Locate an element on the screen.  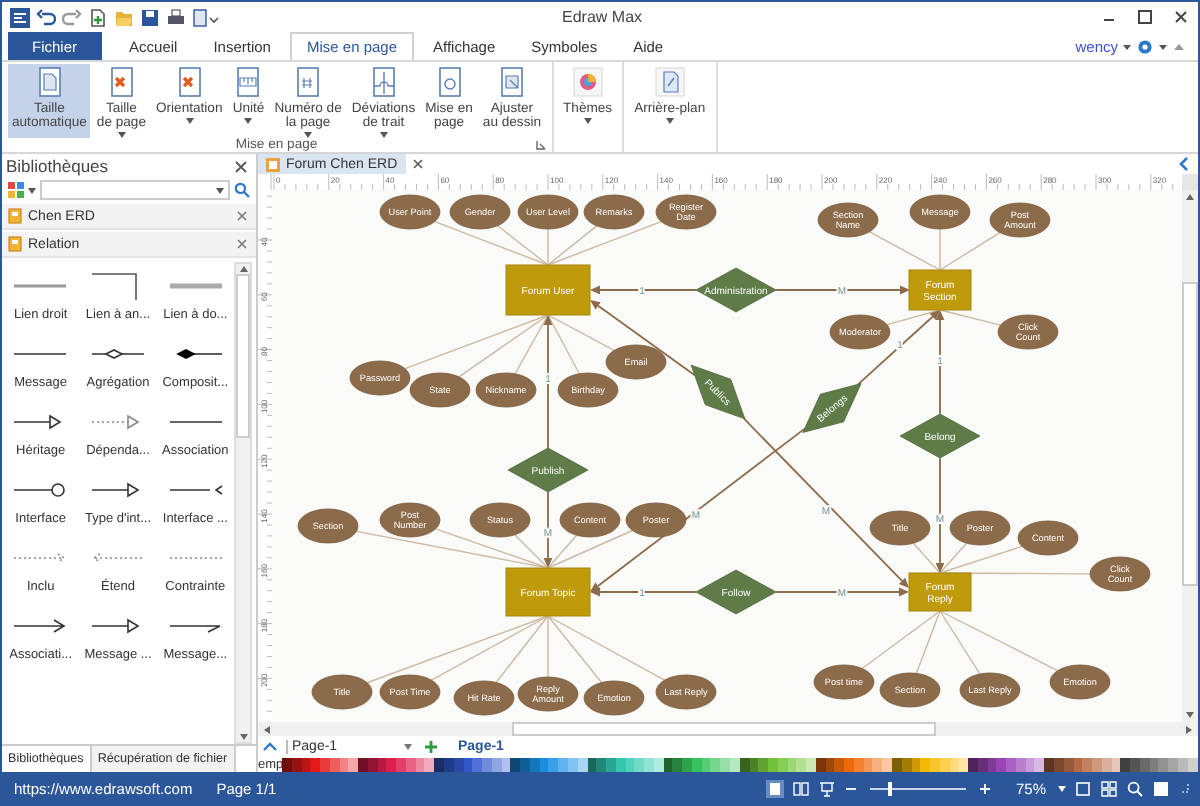
resize-grip-icon is located at coordinates (1184, 788).